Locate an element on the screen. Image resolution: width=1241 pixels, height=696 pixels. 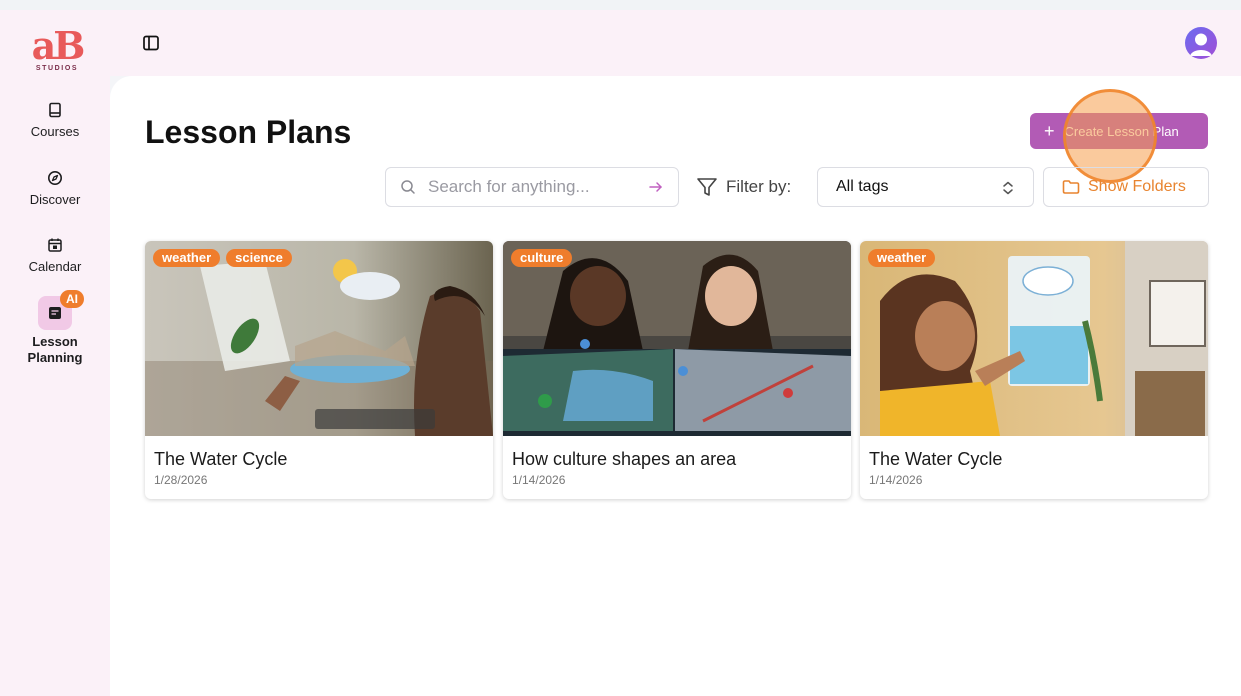
book-icon is located at coordinates (55, 110).